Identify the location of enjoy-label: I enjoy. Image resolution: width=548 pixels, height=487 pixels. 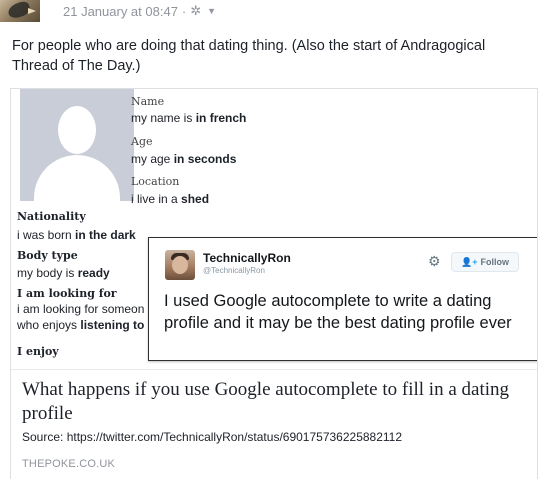
(38, 351).